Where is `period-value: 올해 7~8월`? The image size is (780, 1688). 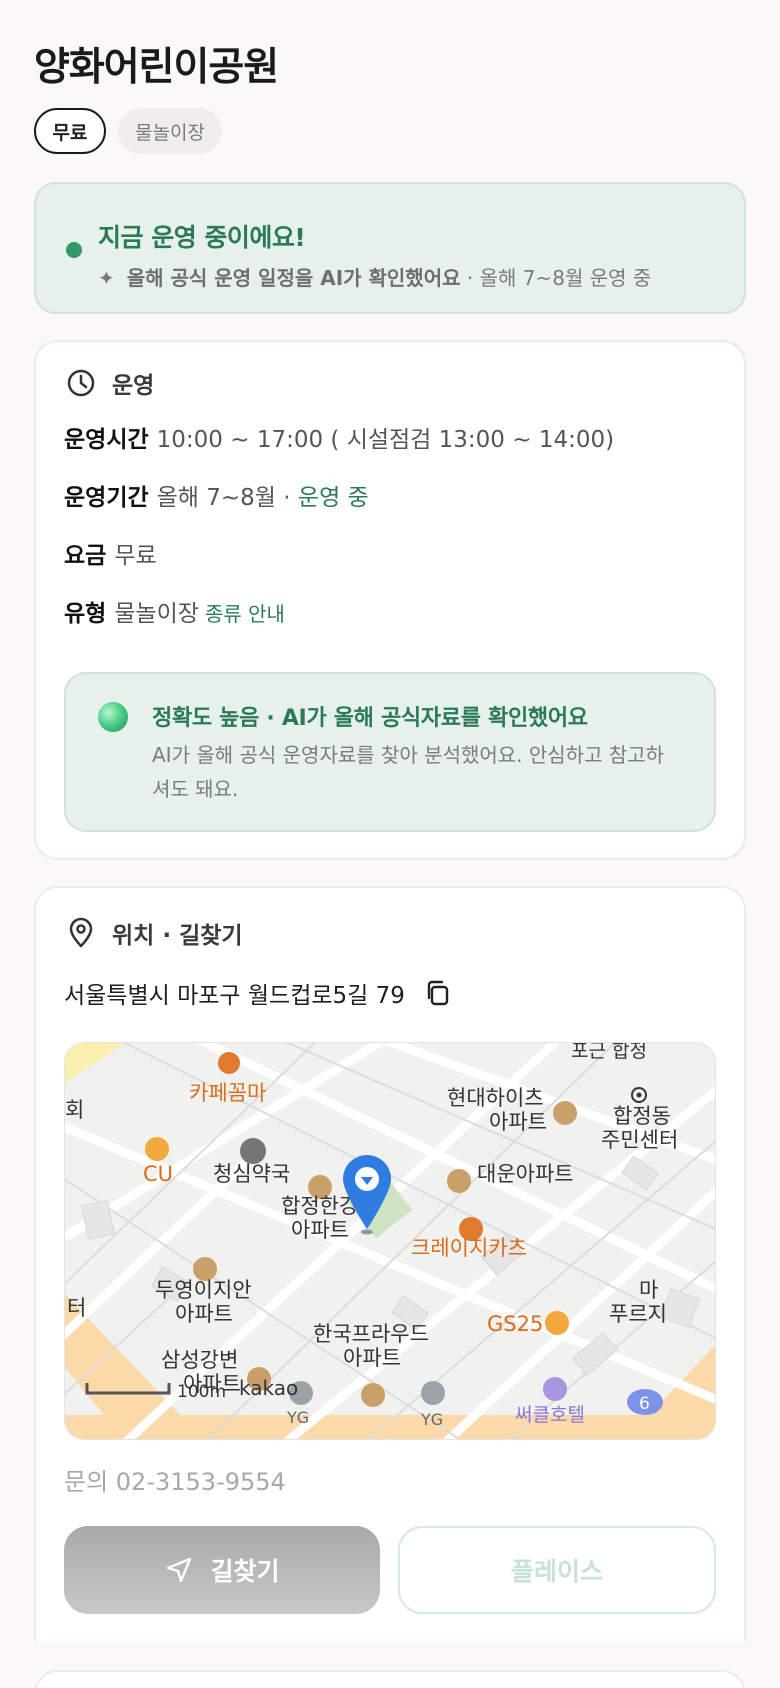
period-value: 올해 7~8월 is located at coordinates (216, 498).